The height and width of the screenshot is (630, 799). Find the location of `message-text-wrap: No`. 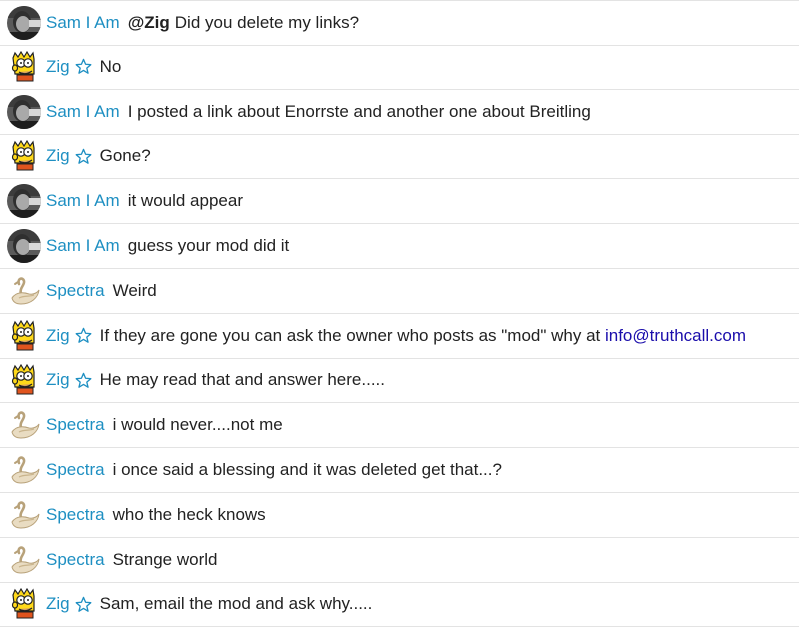

message-text-wrap: No is located at coordinates (111, 67).